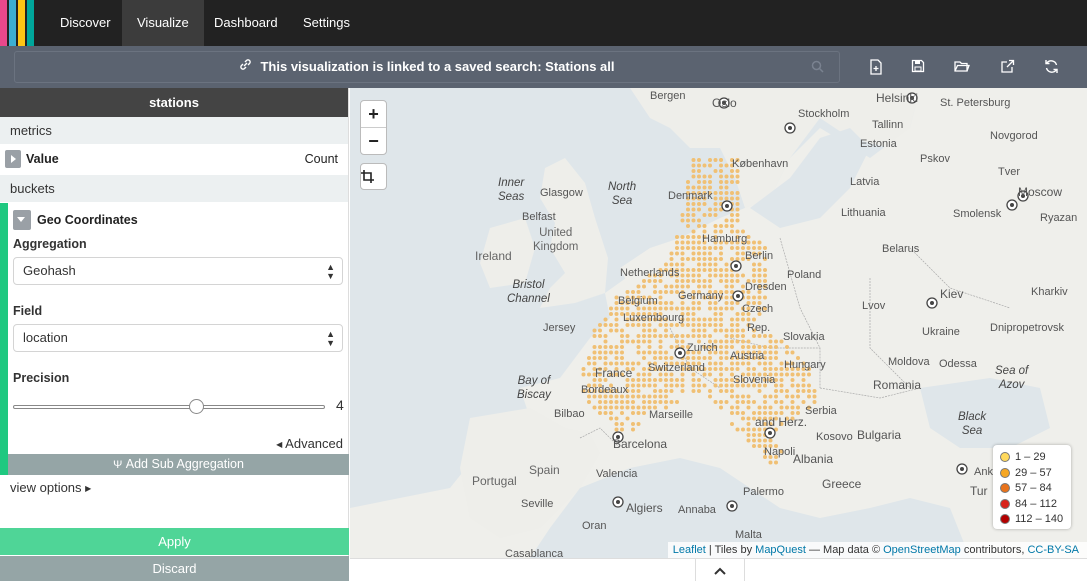  I want to click on refresh-icon, so click(1052, 67).